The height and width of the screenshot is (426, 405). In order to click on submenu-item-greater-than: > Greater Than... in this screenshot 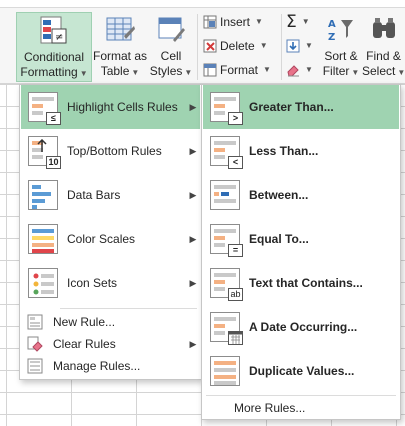, I will do `click(301, 107)`.